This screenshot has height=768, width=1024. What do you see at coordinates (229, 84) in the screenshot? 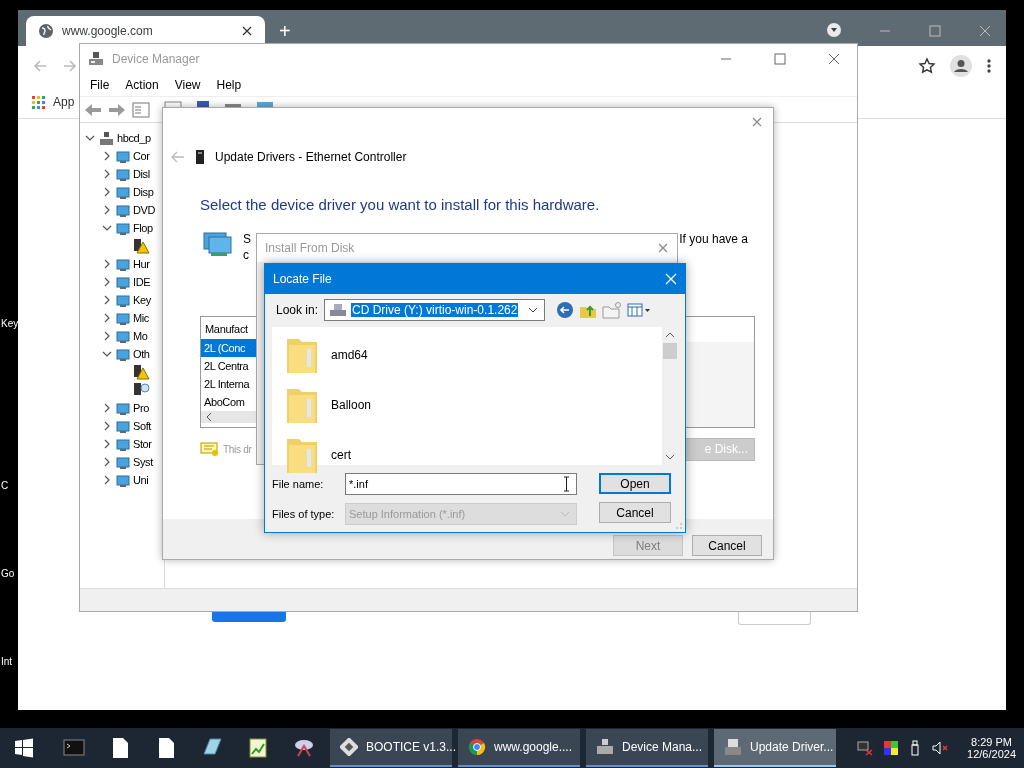
I see `menu-item: Help` at bounding box center [229, 84].